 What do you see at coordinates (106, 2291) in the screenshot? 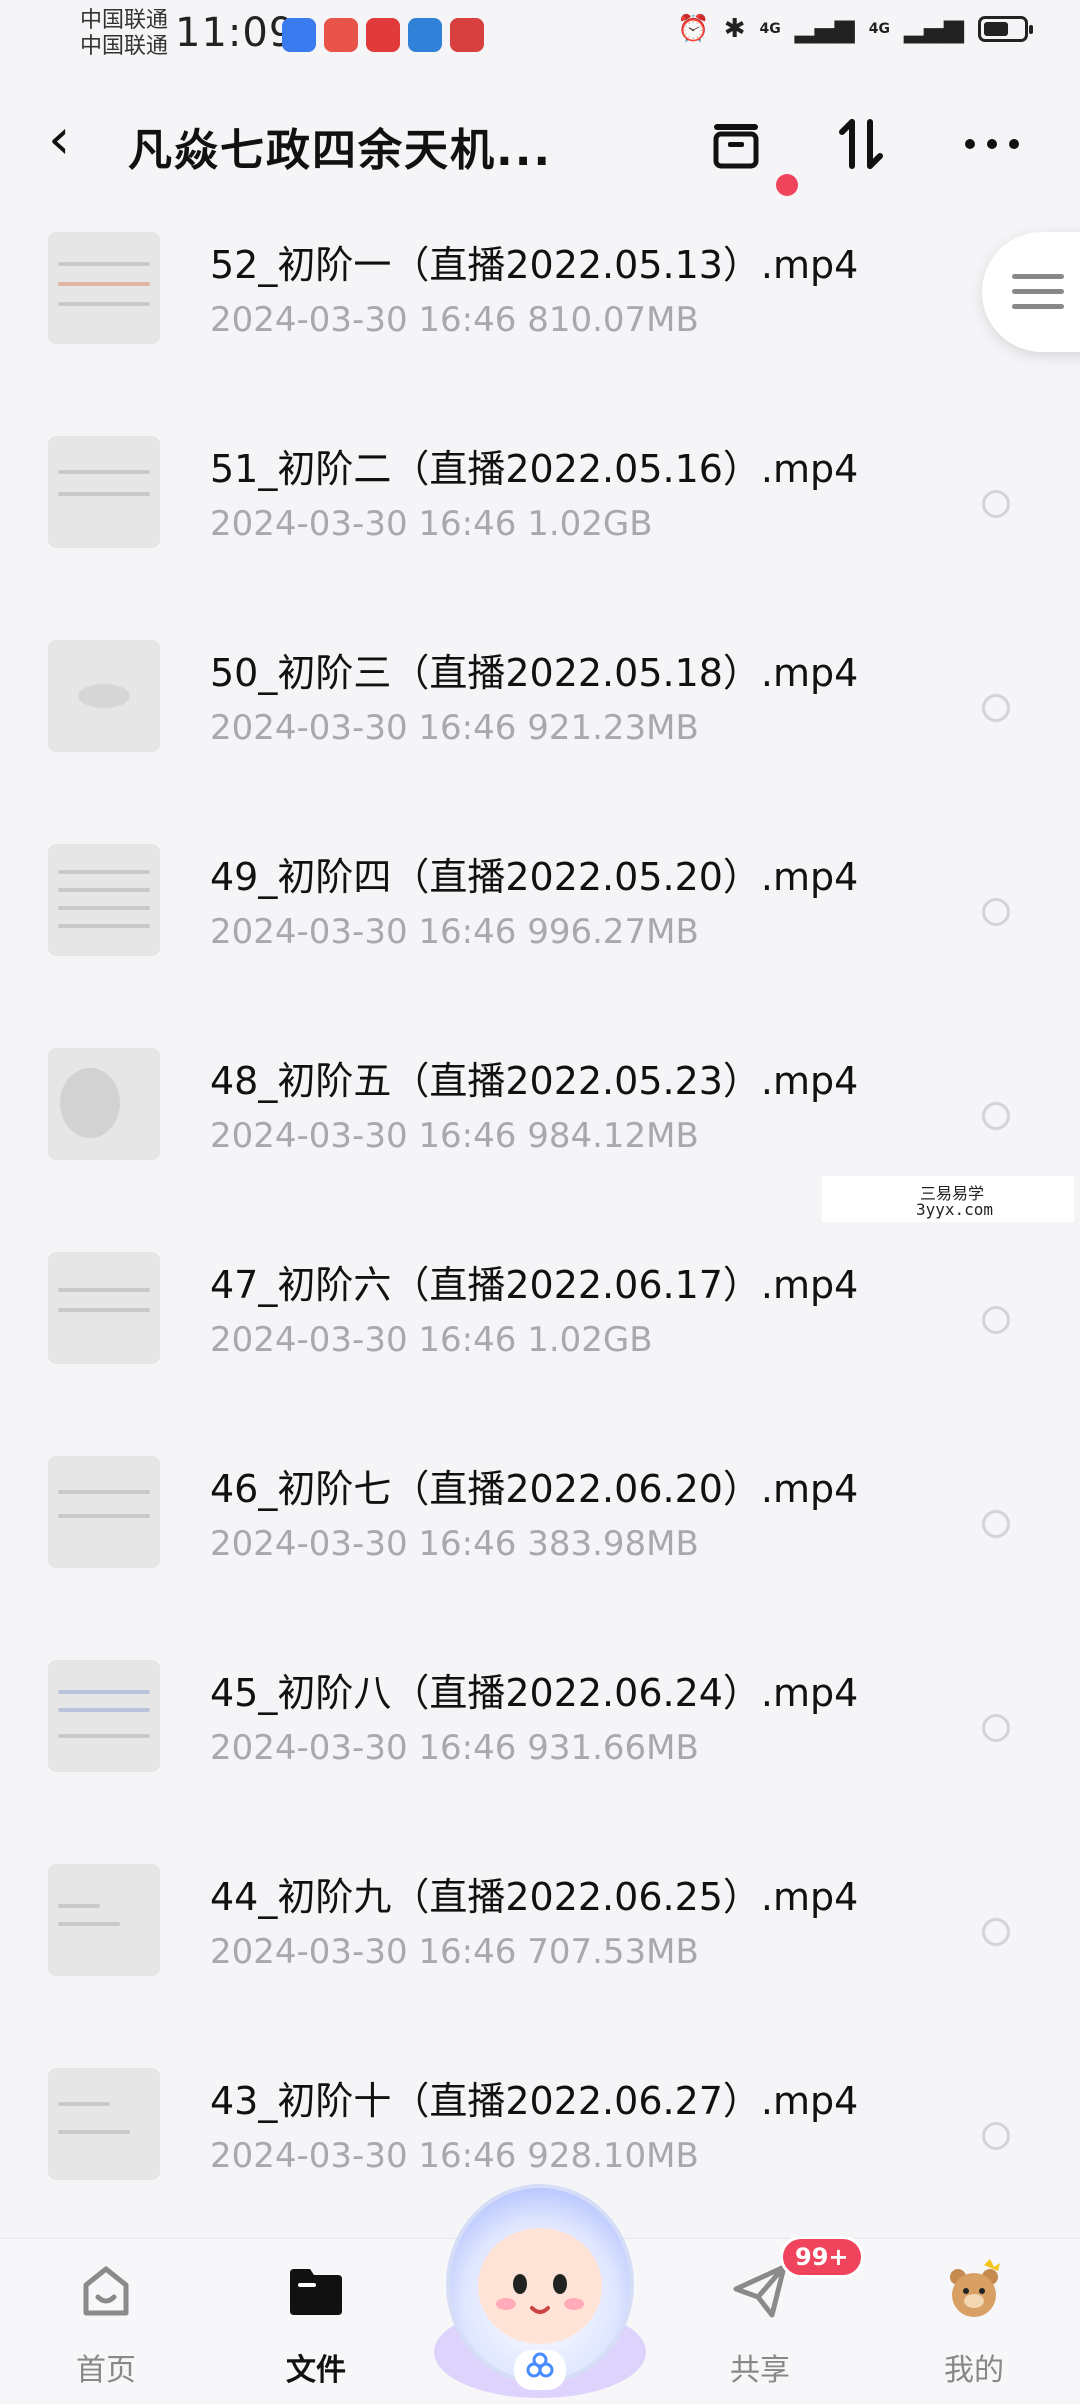
I see `home-icon` at bounding box center [106, 2291].